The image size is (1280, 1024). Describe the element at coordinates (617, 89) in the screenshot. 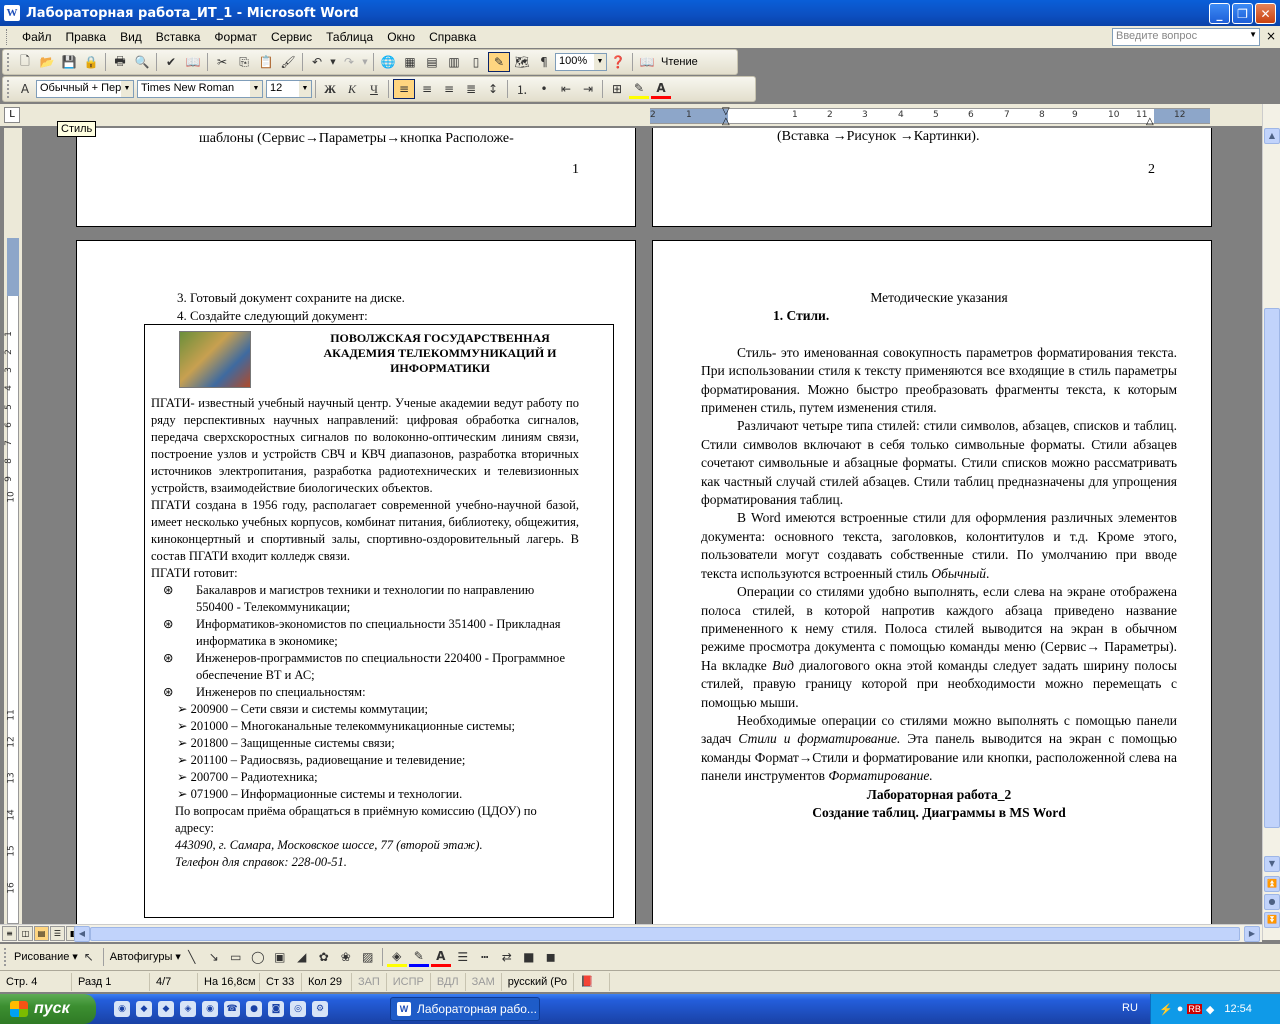

I see `borders-icon: ⊞` at that location.